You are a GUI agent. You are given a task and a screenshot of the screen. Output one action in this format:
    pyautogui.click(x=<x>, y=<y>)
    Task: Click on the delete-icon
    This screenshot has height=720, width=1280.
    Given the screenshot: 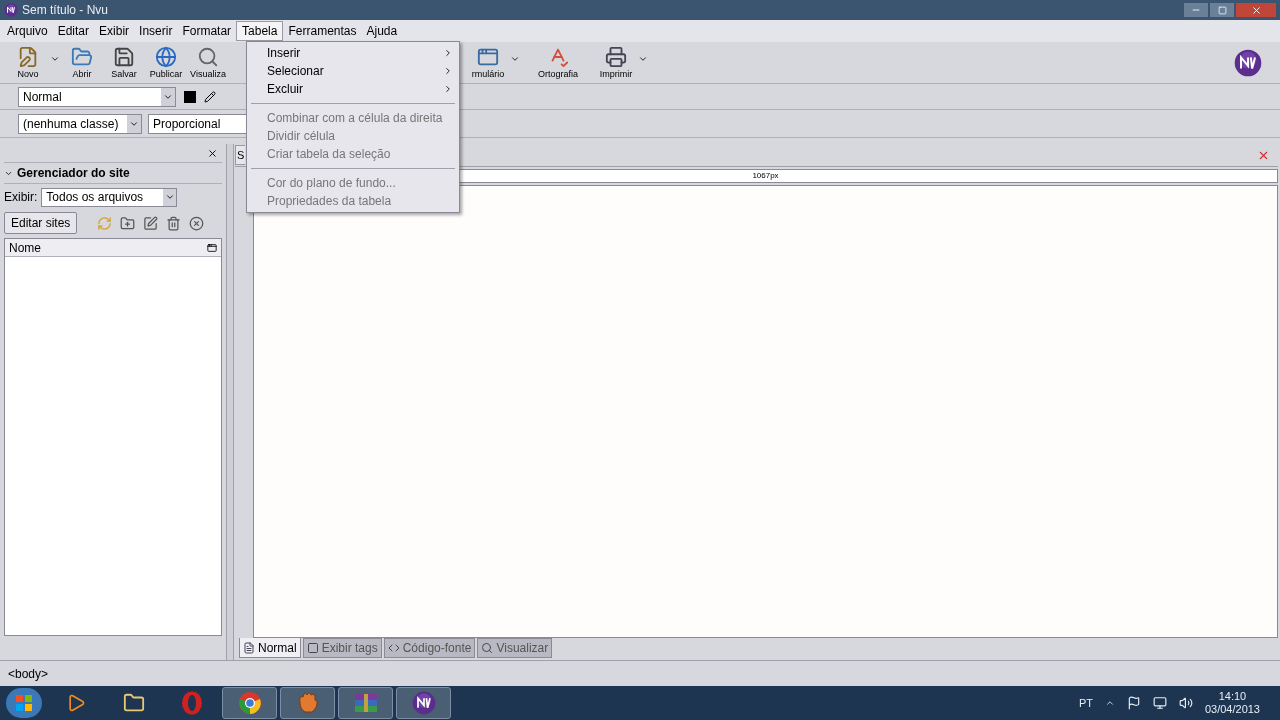 What is the action you would take?
    pyautogui.click(x=174, y=223)
    